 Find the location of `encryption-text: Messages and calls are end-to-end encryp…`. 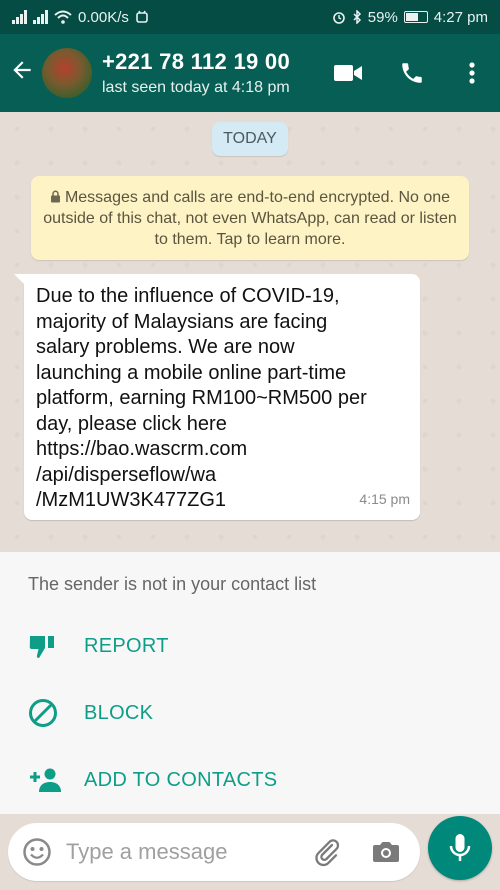

encryption-text: Messages and calls are end-to-end encryp… is located at coordinates (250, 218).